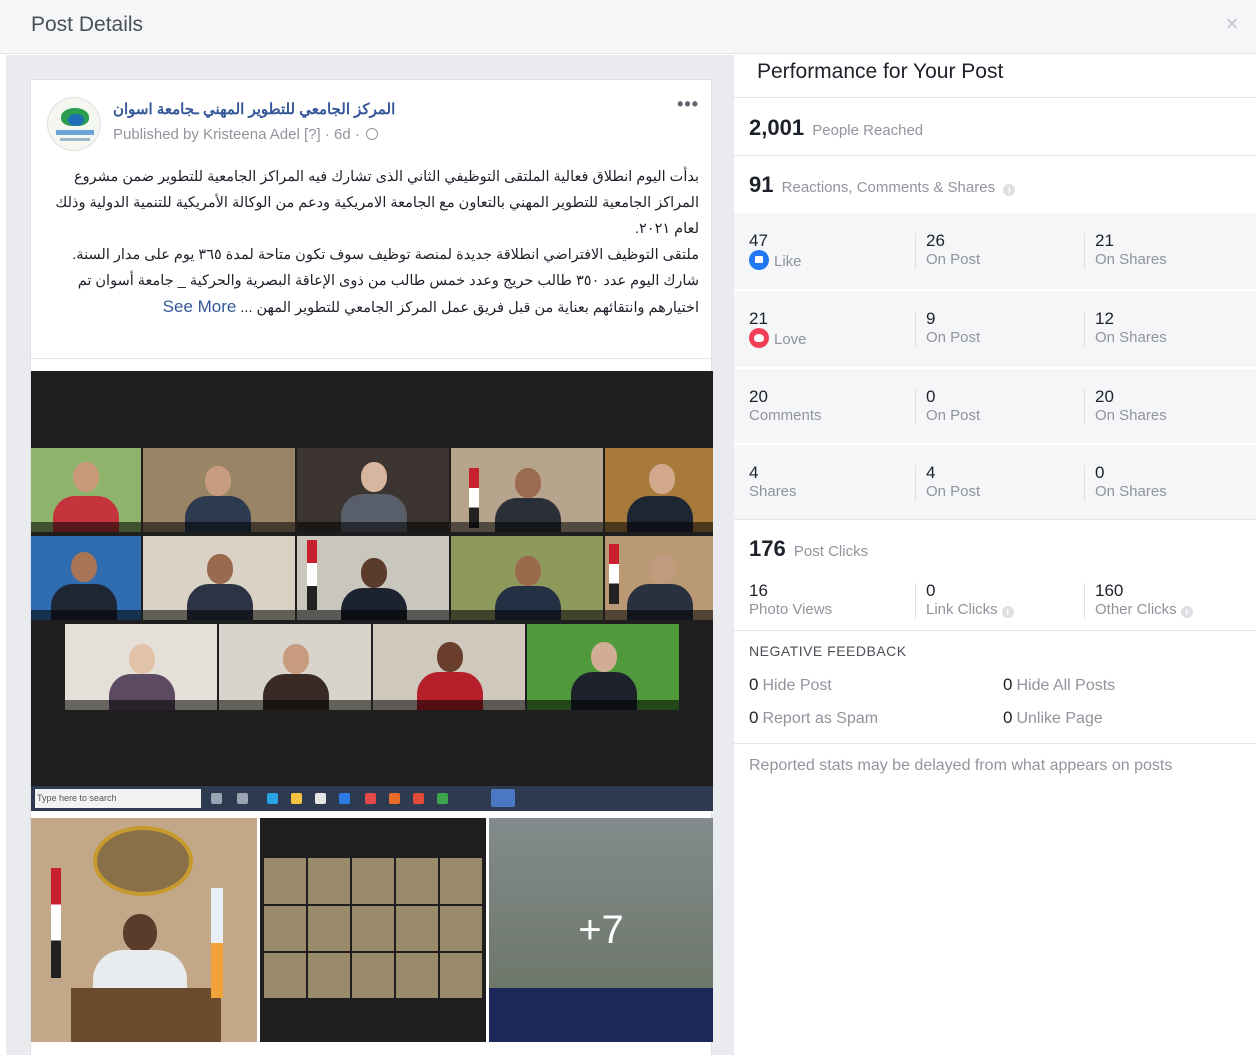 This screenshot has width=1256, height=1056. What do you see at coordinates (775, 251) in the screenshot?
I see `like-total: 47 Like` at bounding box center [775, 251].